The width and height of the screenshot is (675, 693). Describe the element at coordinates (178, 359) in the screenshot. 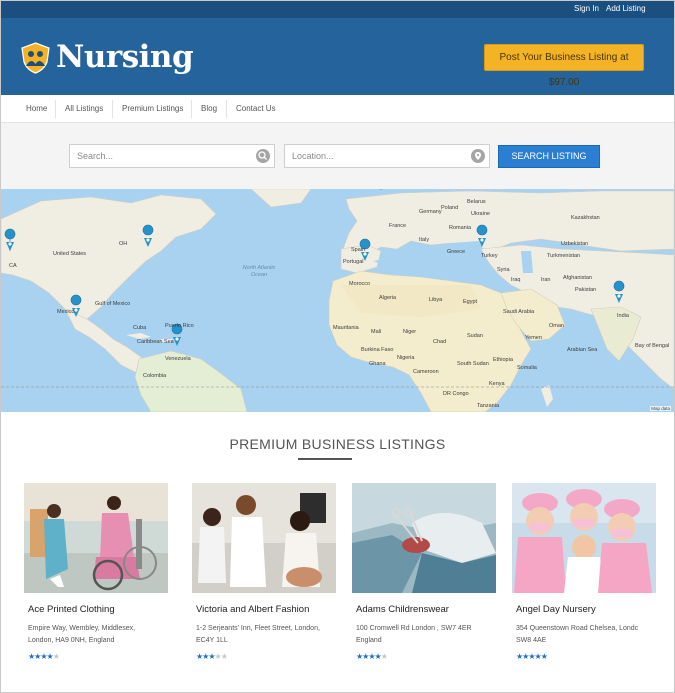

I see `map-label: Venezuela` at that location.